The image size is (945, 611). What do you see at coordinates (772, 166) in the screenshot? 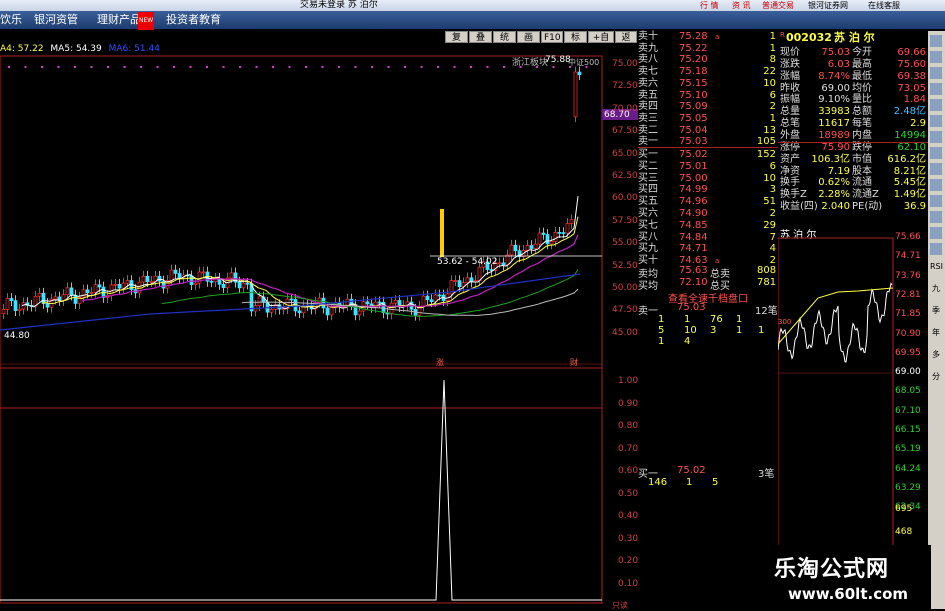
I see `orderbook-vol: 6` at bounding box center [772, 166].